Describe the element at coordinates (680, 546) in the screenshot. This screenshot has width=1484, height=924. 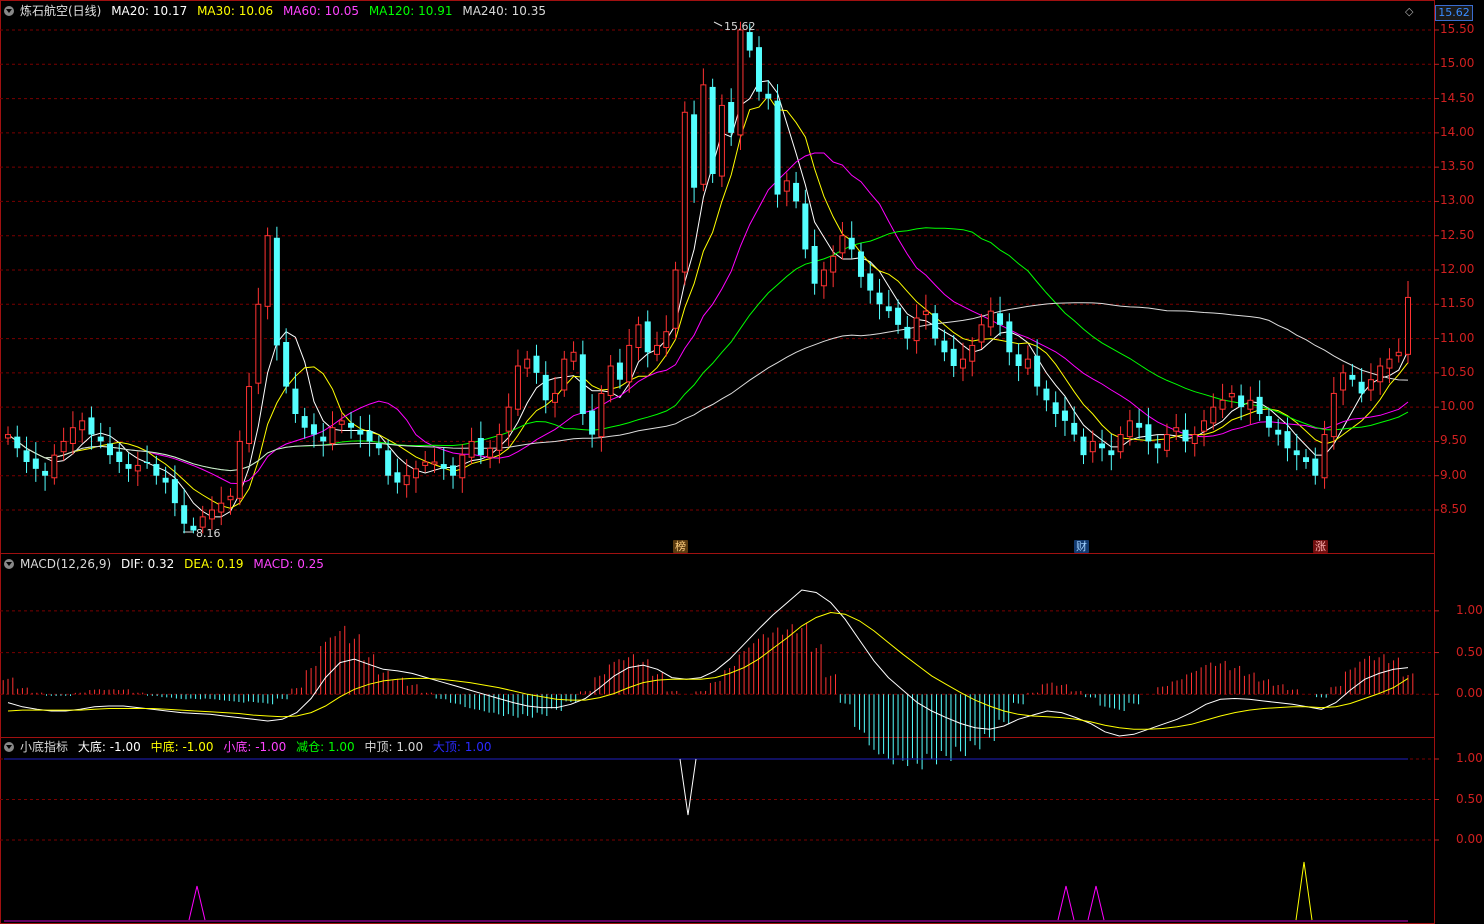
I see `marker-bang: 榜` at that location.